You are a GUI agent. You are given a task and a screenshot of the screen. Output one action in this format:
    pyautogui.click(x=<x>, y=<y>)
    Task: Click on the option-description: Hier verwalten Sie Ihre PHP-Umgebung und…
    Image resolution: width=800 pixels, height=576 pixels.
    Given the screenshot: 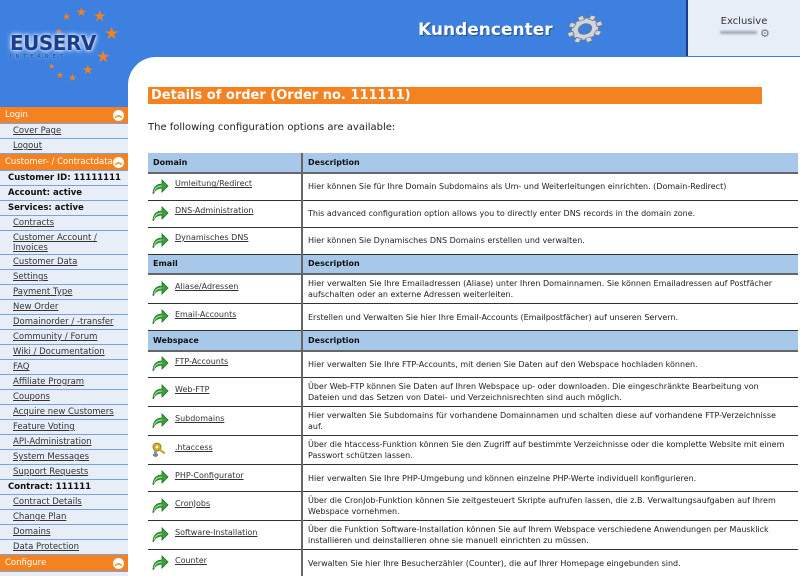 What is the action you would take?
    pyautogui.click(x=550, y=478)
    